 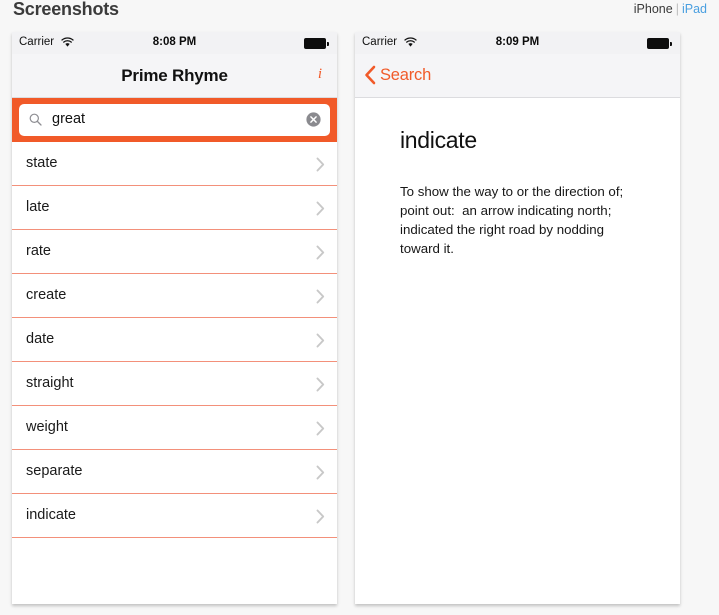 I want to click on status-time: 8:08 PM, so click(x=174, y=42).